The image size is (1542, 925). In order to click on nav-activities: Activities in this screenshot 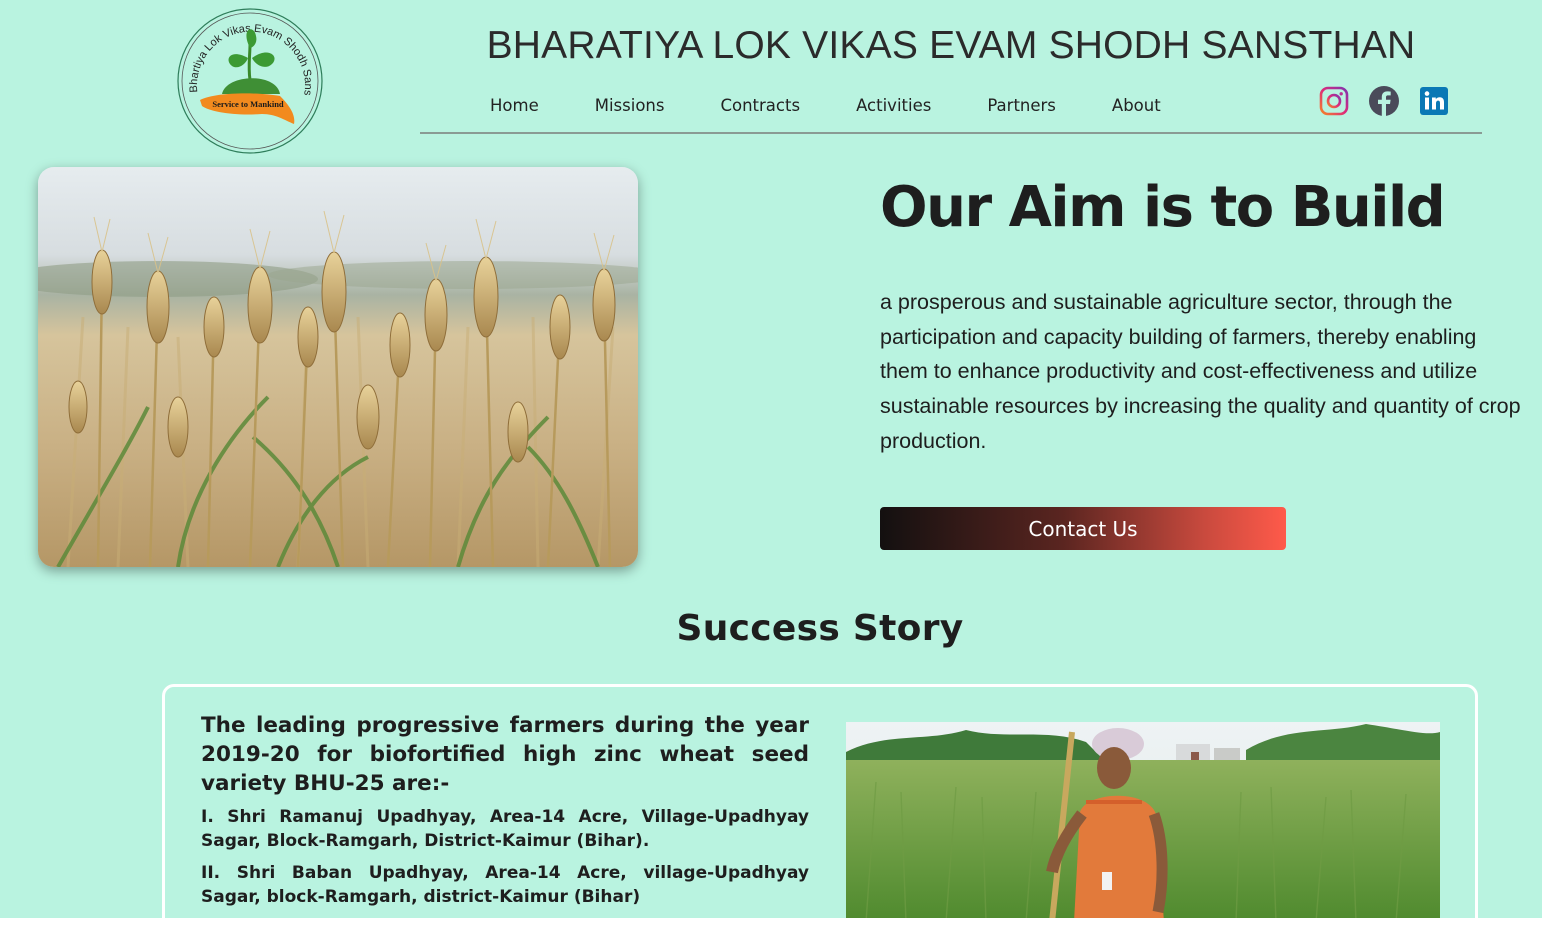, I will do `click(893, 105)`.